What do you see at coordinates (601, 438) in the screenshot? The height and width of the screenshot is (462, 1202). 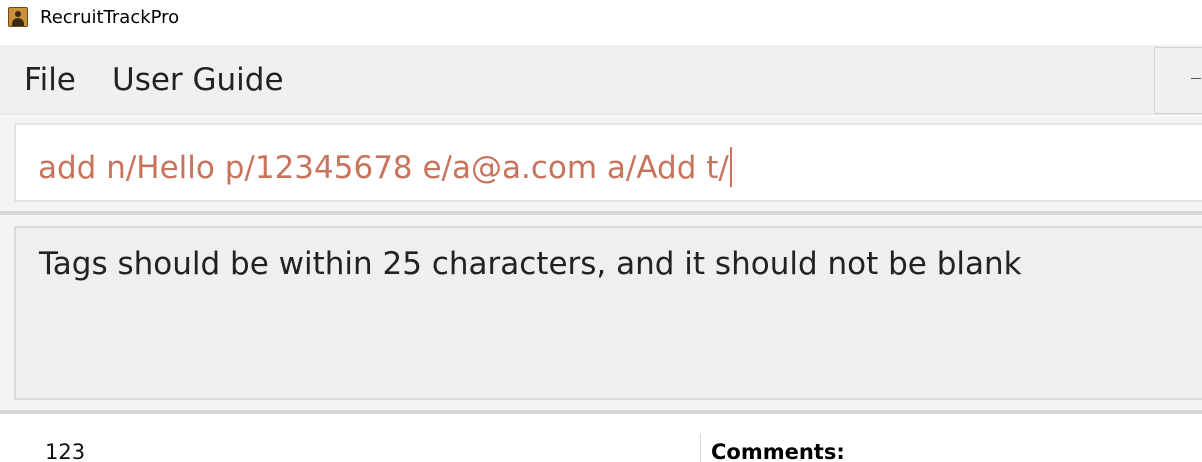 I see `details-panel: 123 Comments:` at bounding box center [601, 438].